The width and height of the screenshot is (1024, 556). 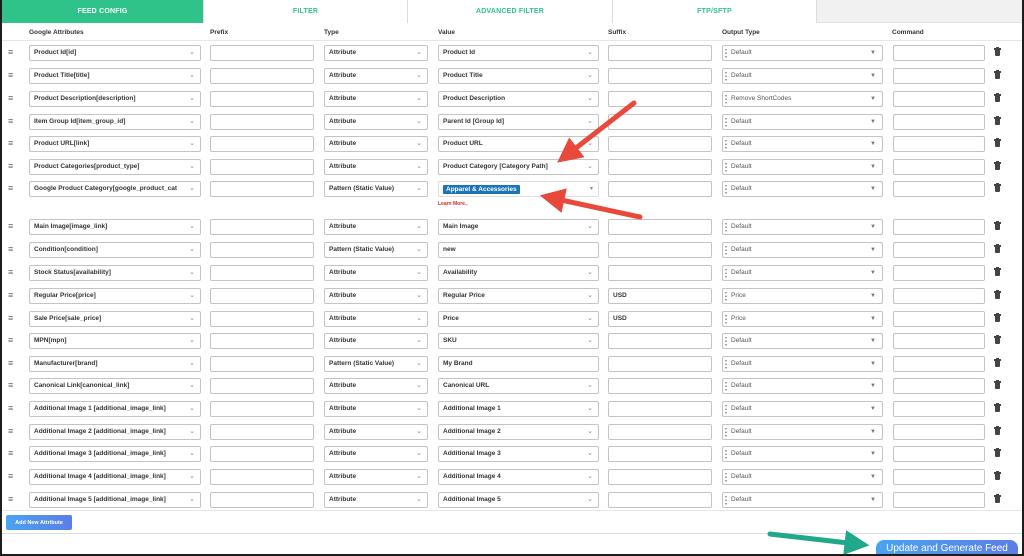 I want to click on suffix-input: USD, so click(x=660, y=296).